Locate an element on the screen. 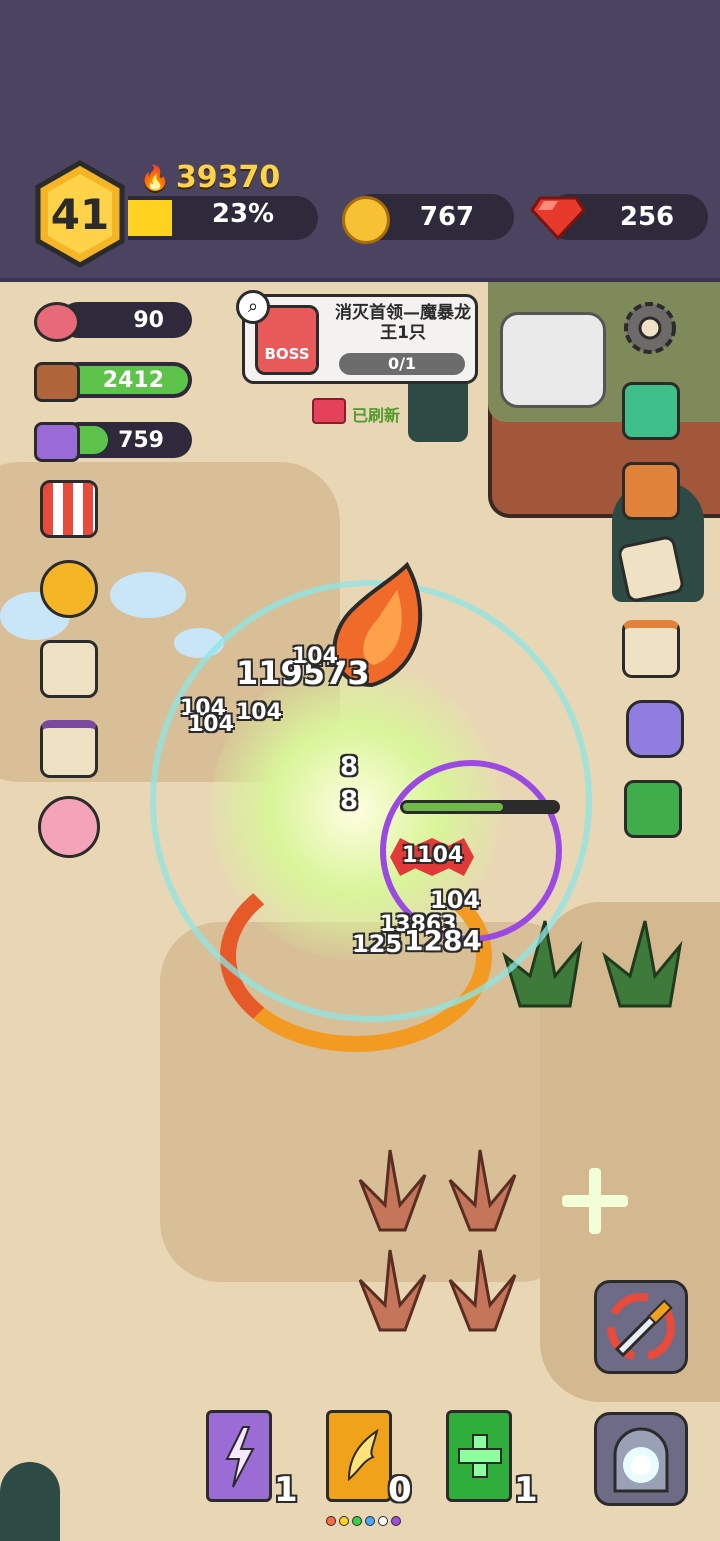 The height and width of the screenshot is (1541, 720). notice-scroll-button is located at coordinates (651, 649).